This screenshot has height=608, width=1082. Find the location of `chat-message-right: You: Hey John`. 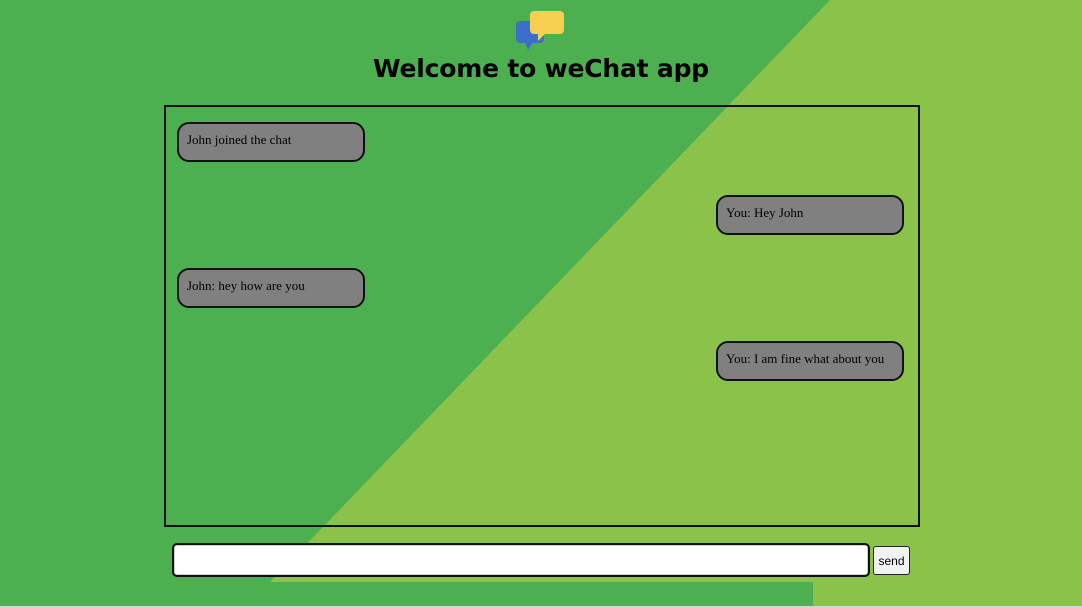

chat-message-right: You: Hey John is located at coordinates (810, 215).